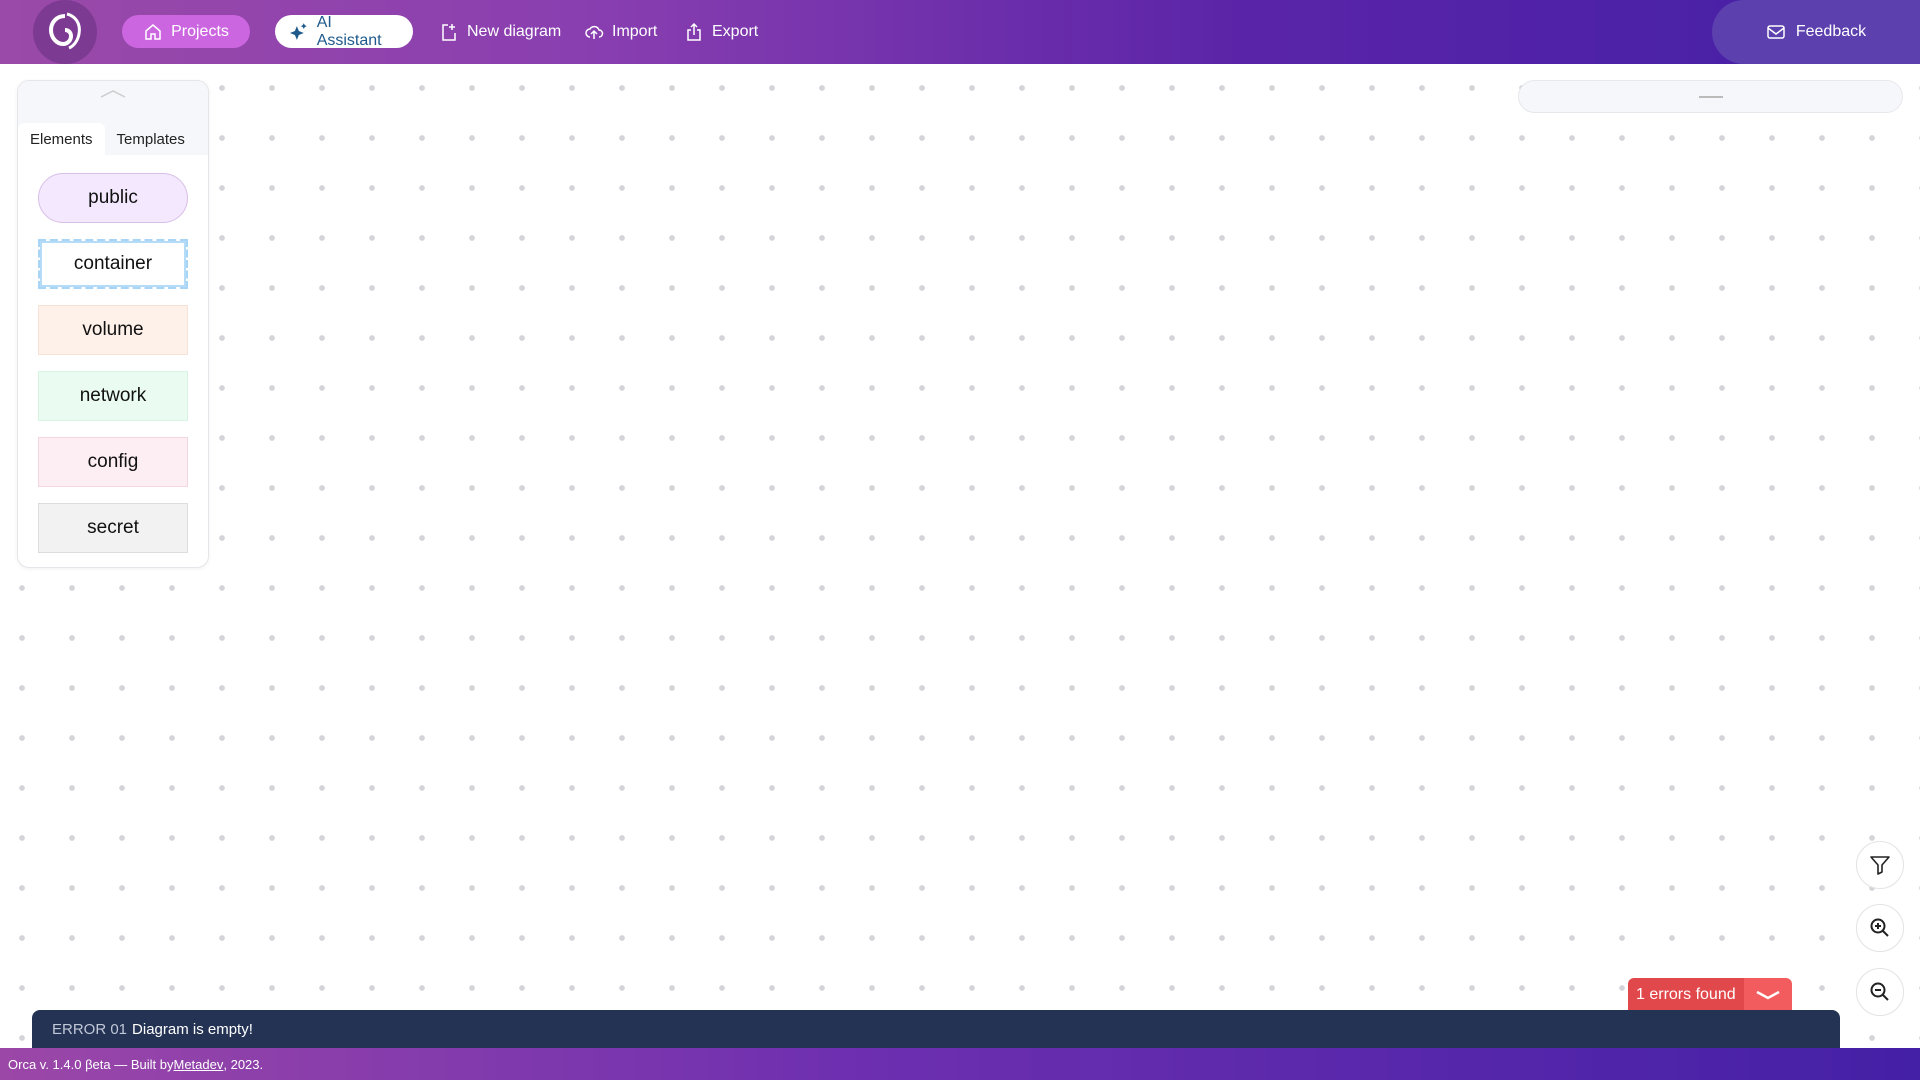 The width and height of the screenshot is (1920, 1080). I want to click on tab-elements: Elements, so click(61, 139).